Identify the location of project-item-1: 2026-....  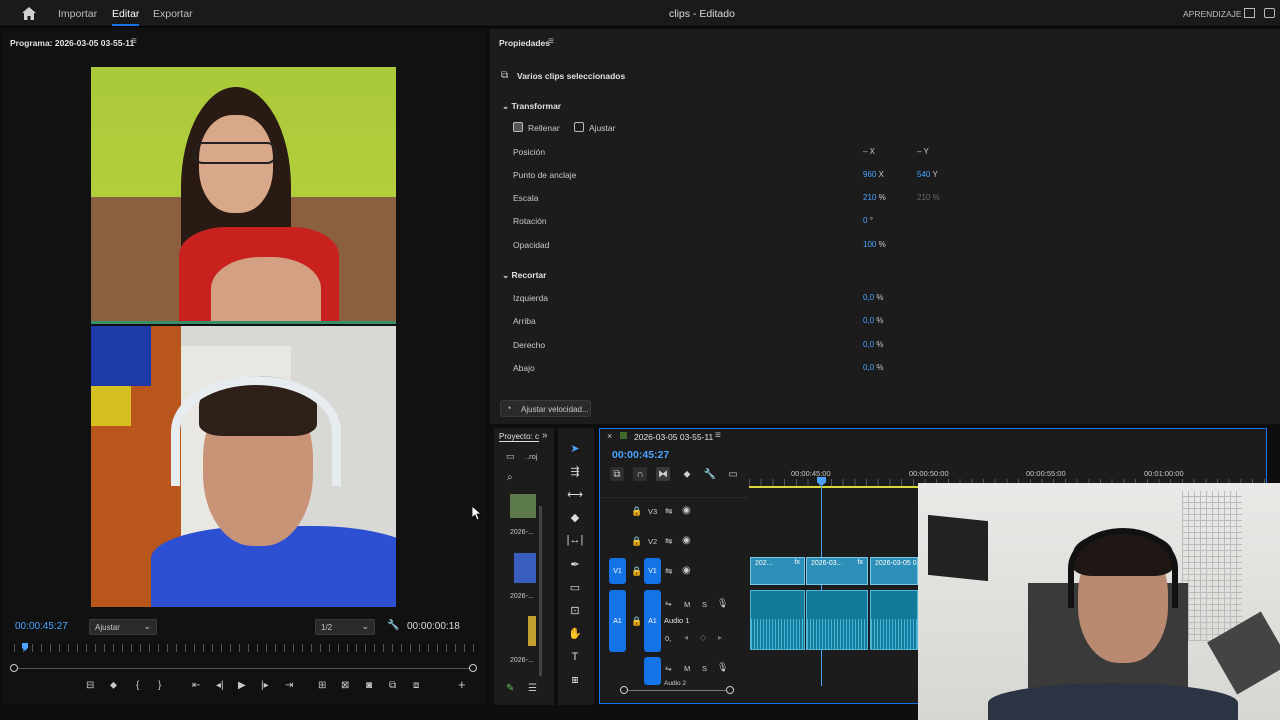
(522, 532).